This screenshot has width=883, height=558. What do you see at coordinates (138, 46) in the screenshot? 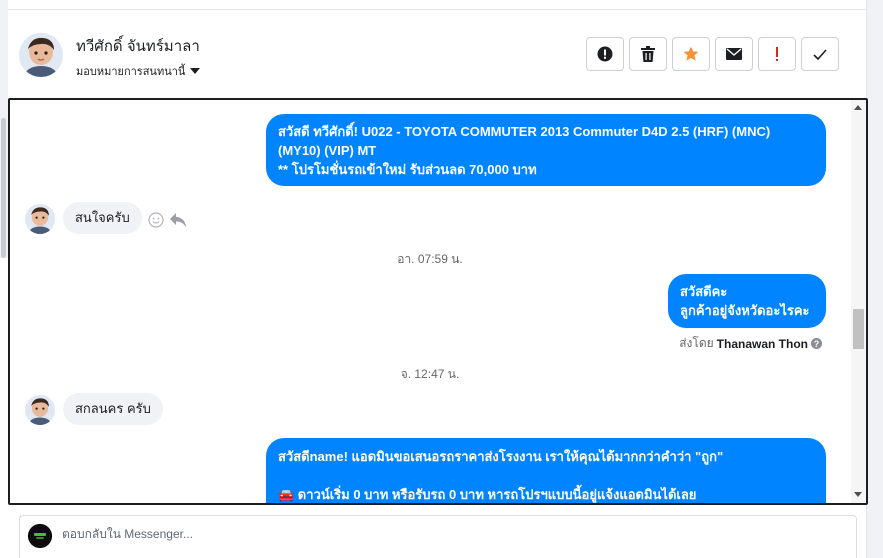
I see `contact-name: ทวีศักดิ์ จันทร์มาลา` at bounding box center [138, 46].